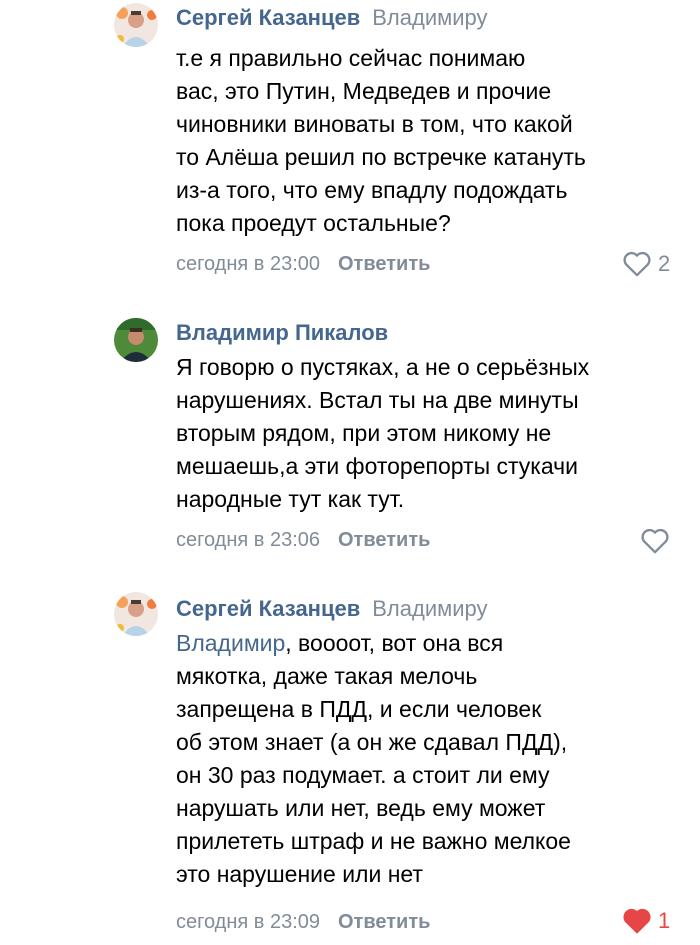 This screenshot has height=945, width=700. Describe the element at coordinates (363, 775) in the screenshot. I see `comment-text-line: он 30 раз подумает. а стоит ли ему` at that location.